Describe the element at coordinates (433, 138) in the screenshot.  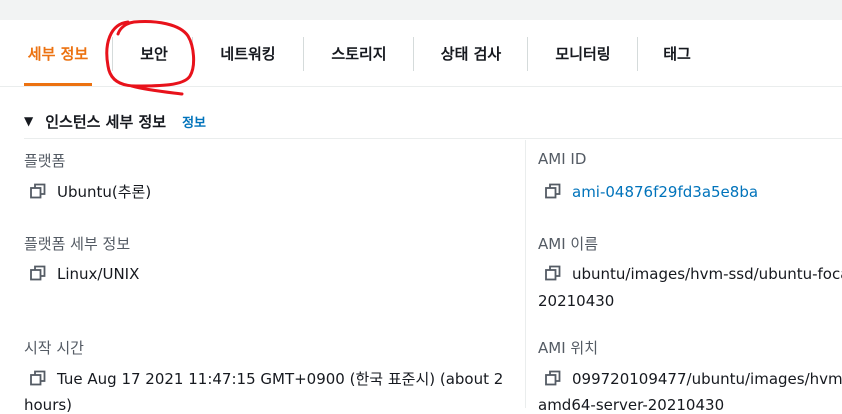
I see `section-divider` at that location.